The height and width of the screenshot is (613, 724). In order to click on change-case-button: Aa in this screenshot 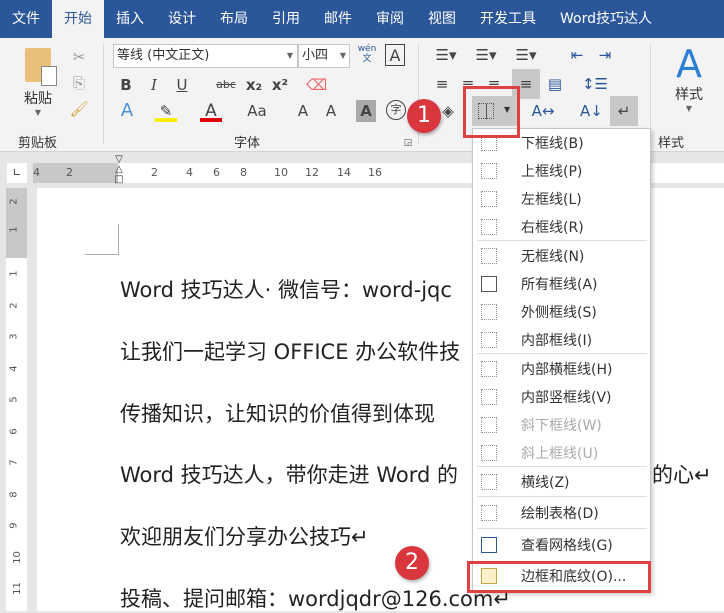, I will do `click(257, 111)`.